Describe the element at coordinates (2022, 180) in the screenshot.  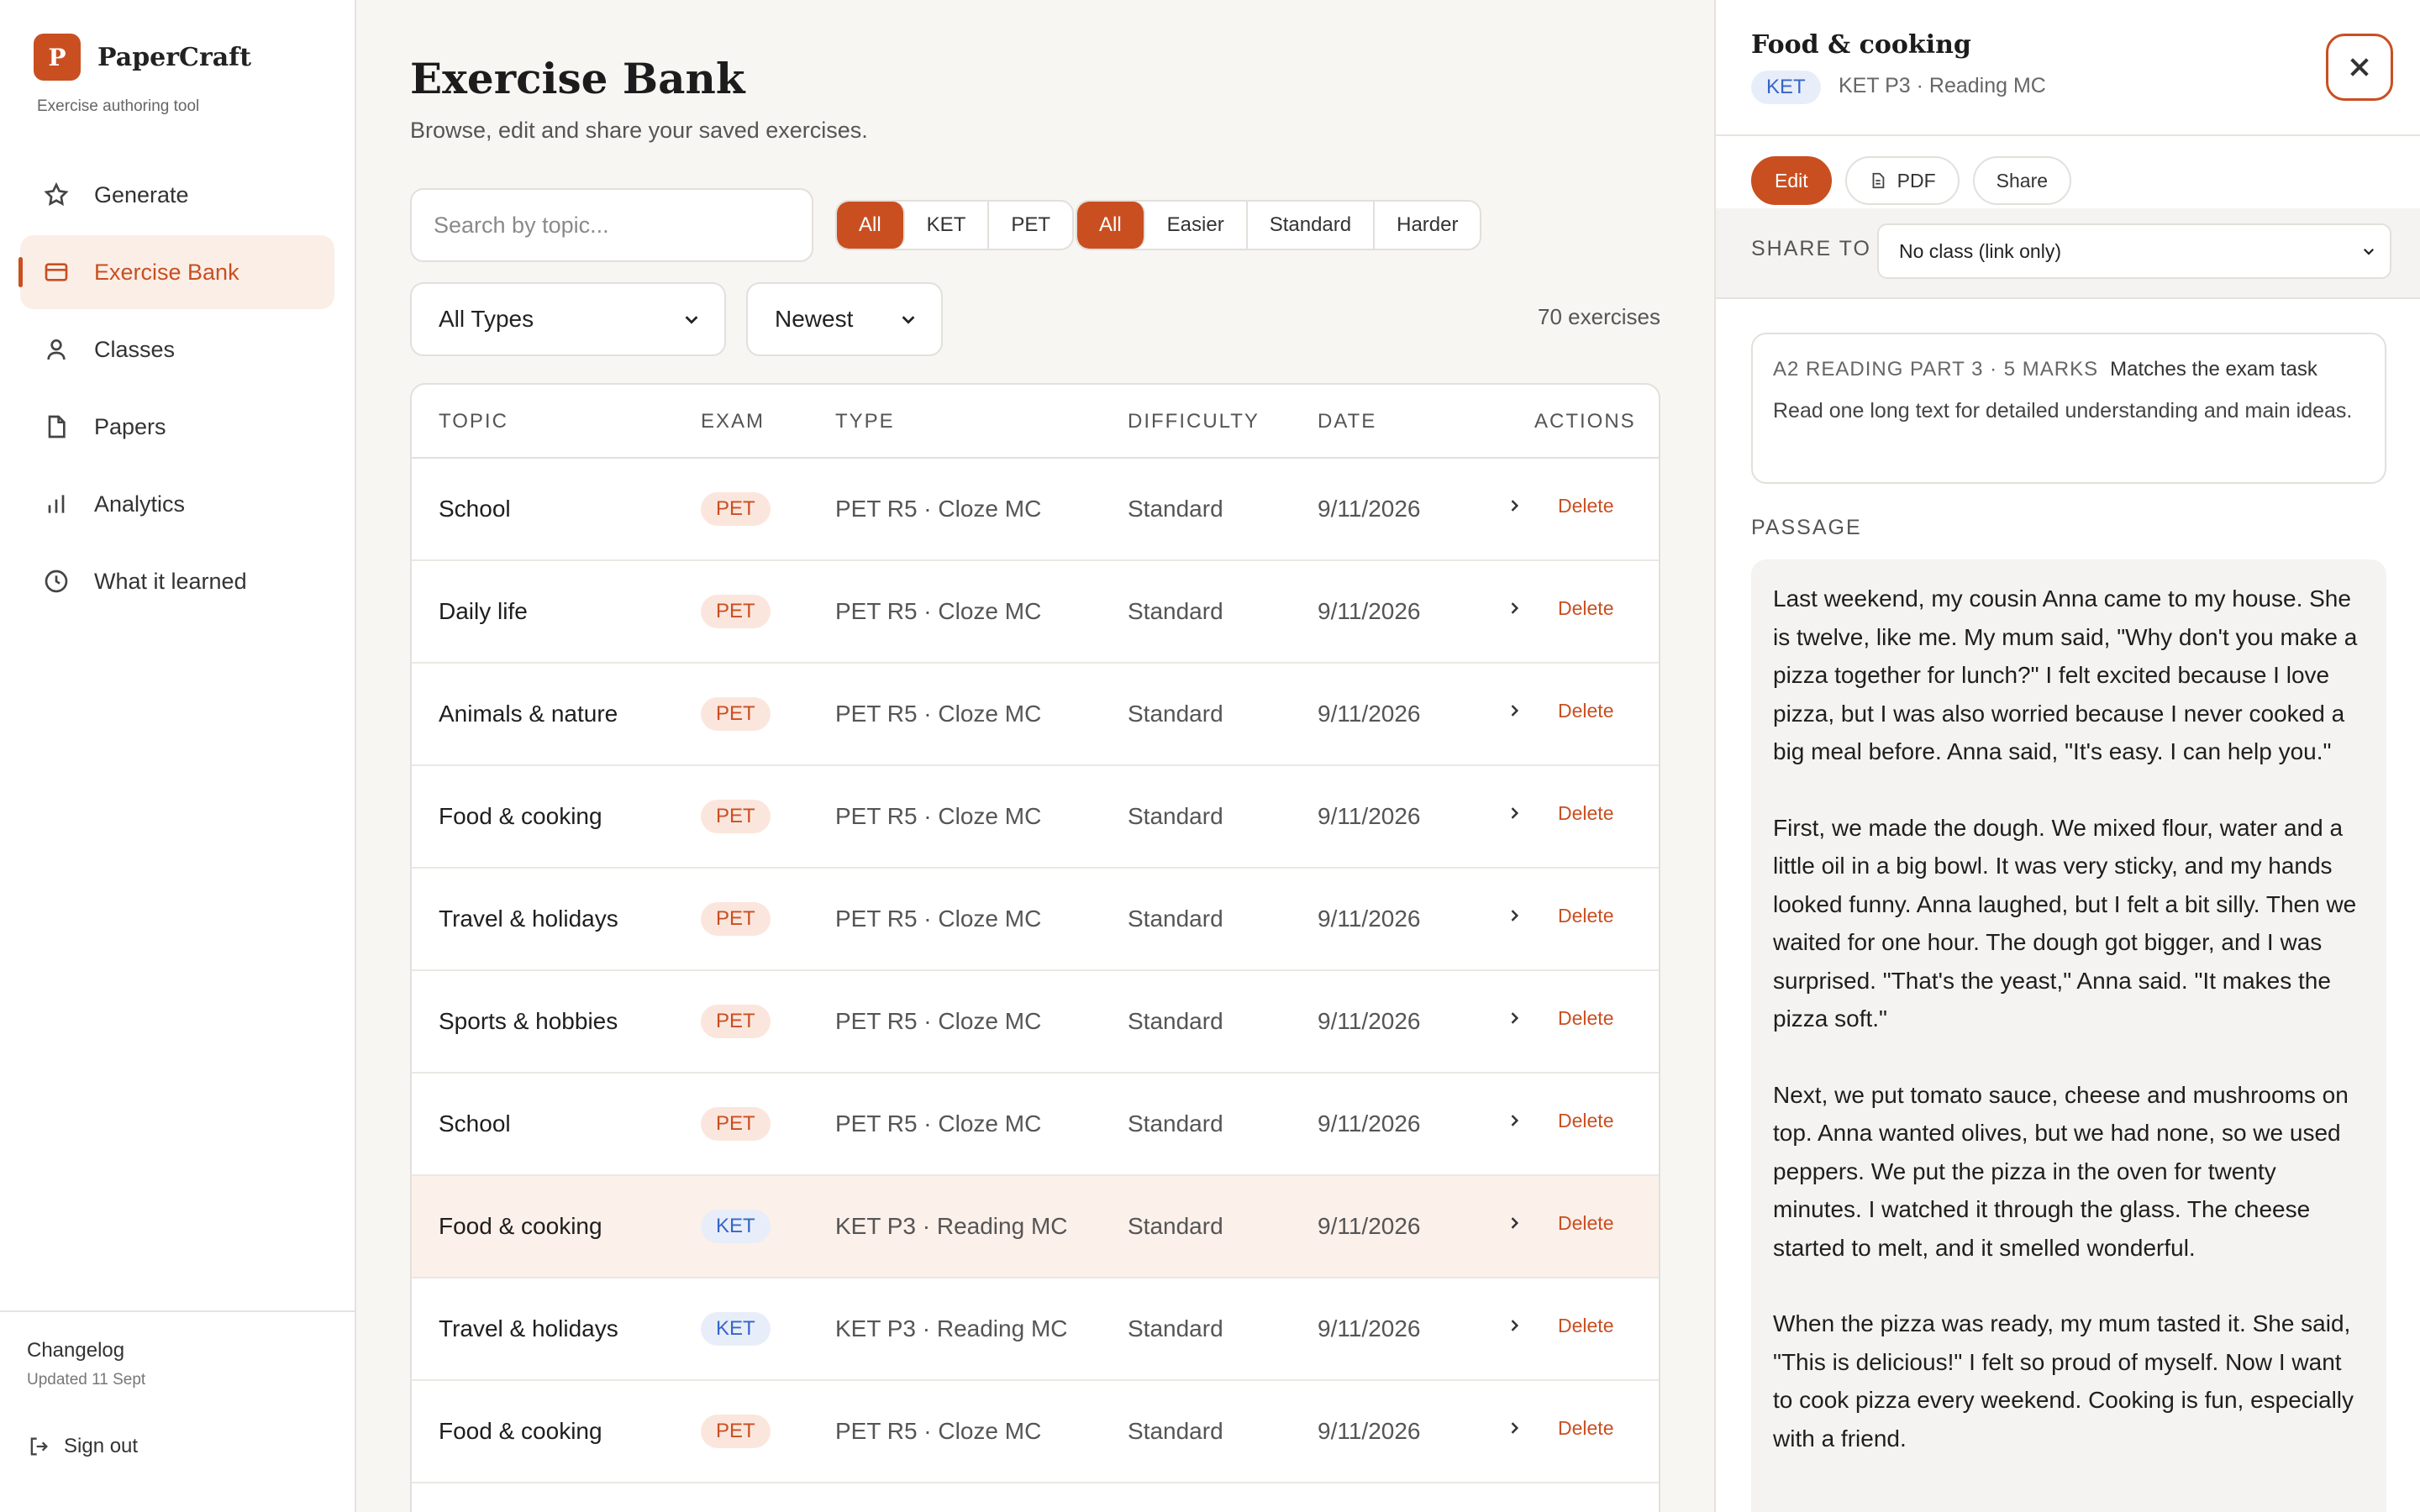
I see `share-button: Share` at that location.